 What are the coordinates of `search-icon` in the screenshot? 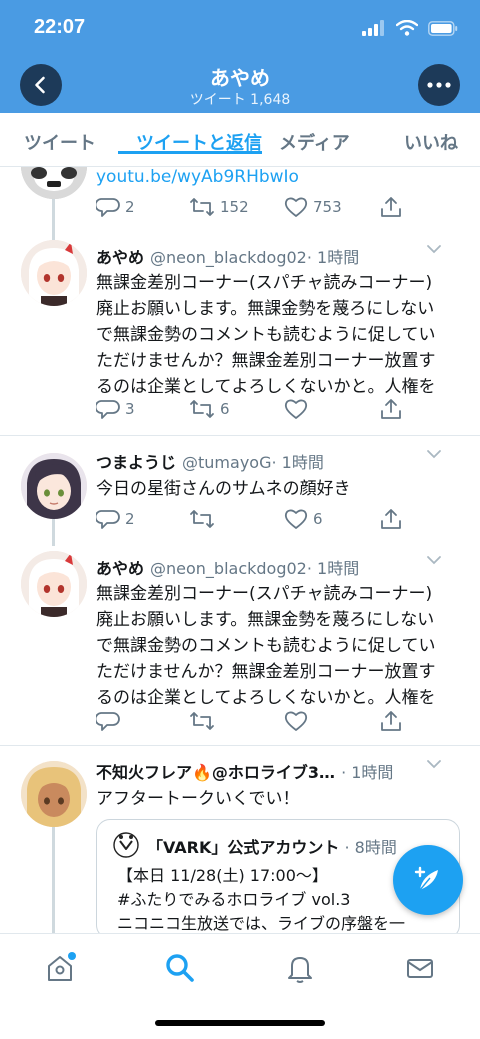 It's located at (180, 968).